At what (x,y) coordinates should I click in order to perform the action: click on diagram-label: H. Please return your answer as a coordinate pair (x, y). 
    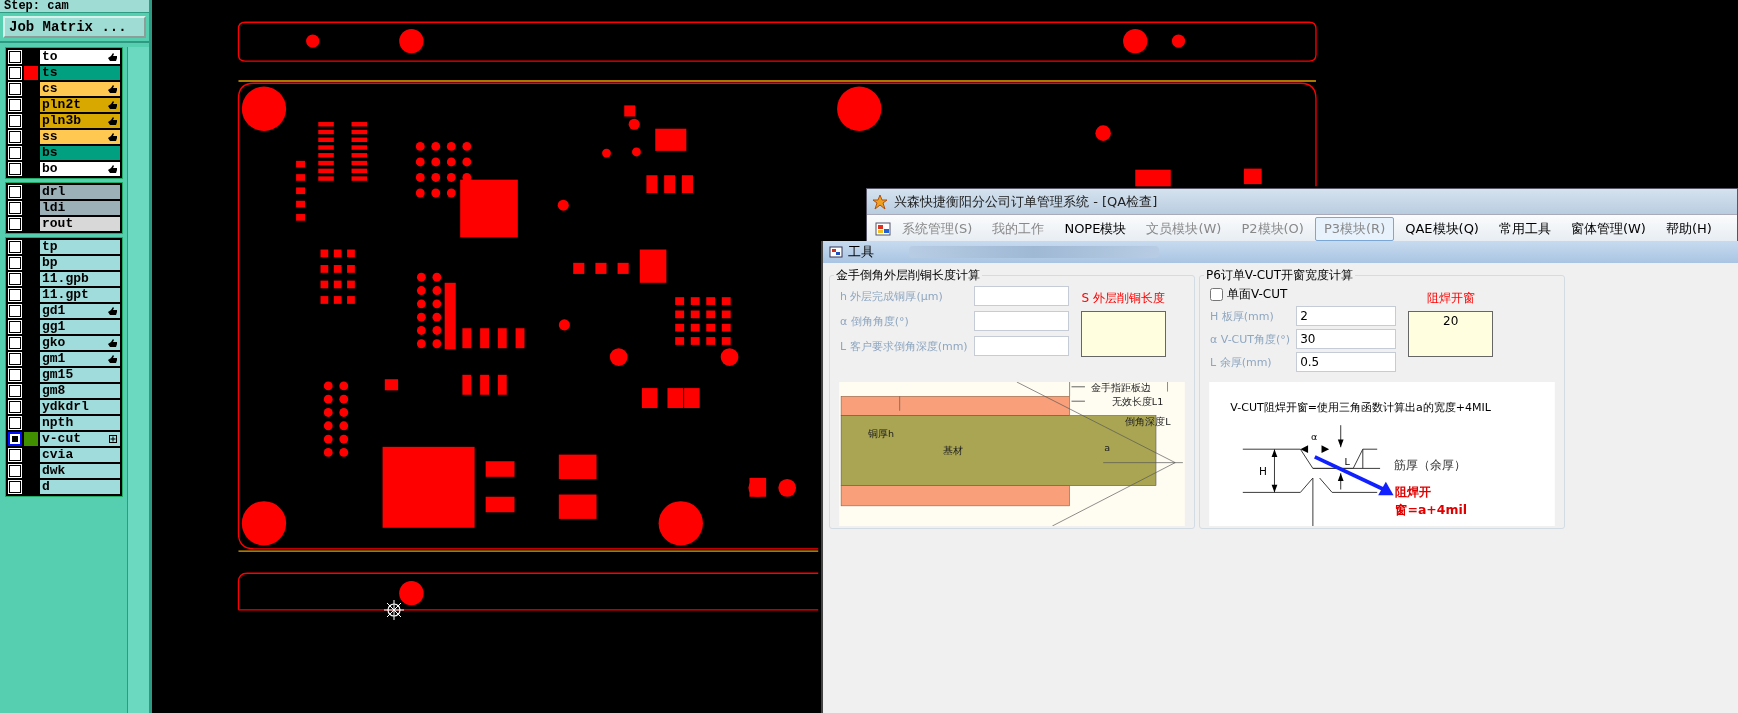
    Looking at the image, I should click on (1263, 471).